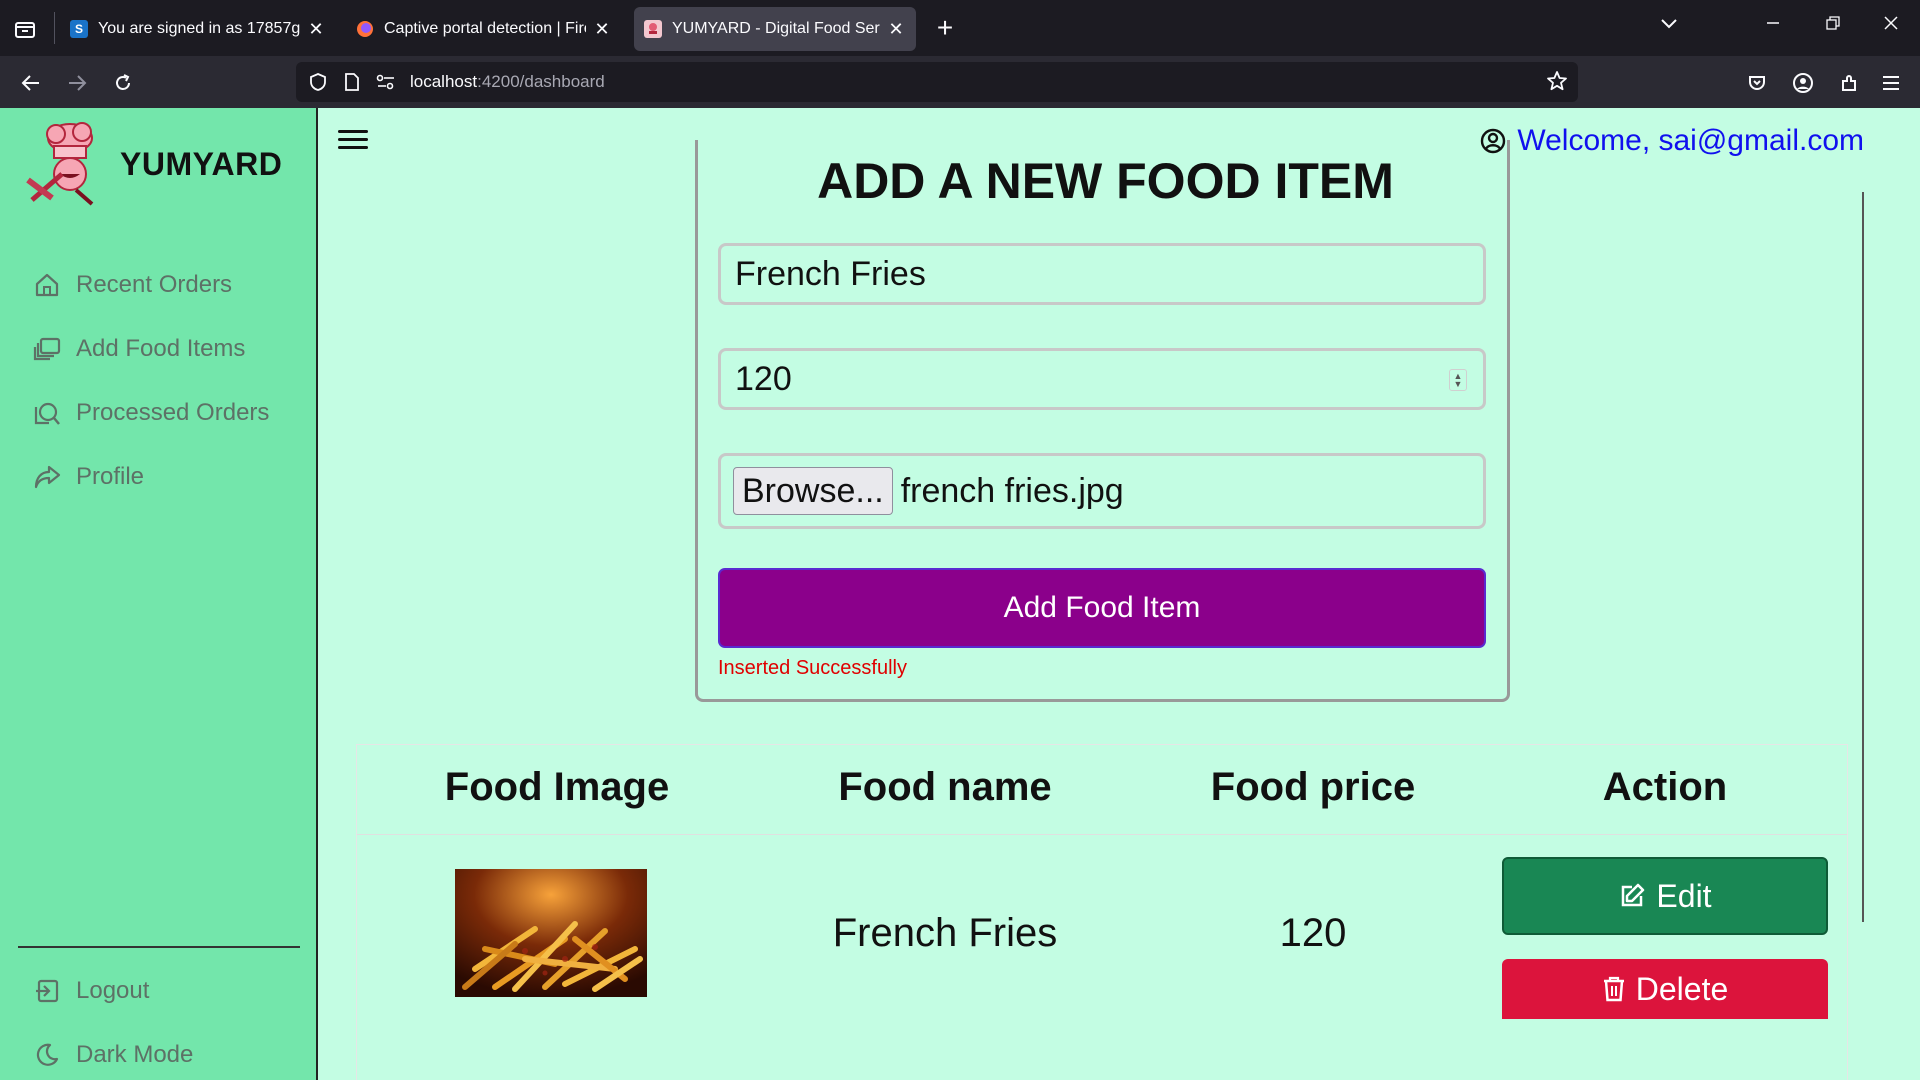 The height and width of the screenshot is (1080, 1920). Describe the element at coordinates (1690, 140) in the screenshot. I see `welcome-text: Welcome, sai@gmail.com` at that location.